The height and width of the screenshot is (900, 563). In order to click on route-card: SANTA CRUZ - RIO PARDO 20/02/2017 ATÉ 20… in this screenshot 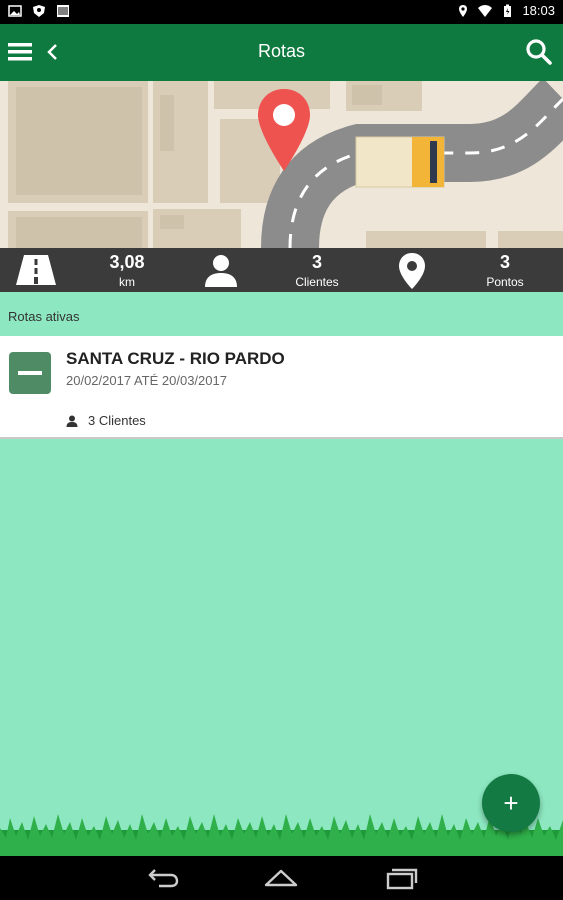, I will do `click(281, 387)`.